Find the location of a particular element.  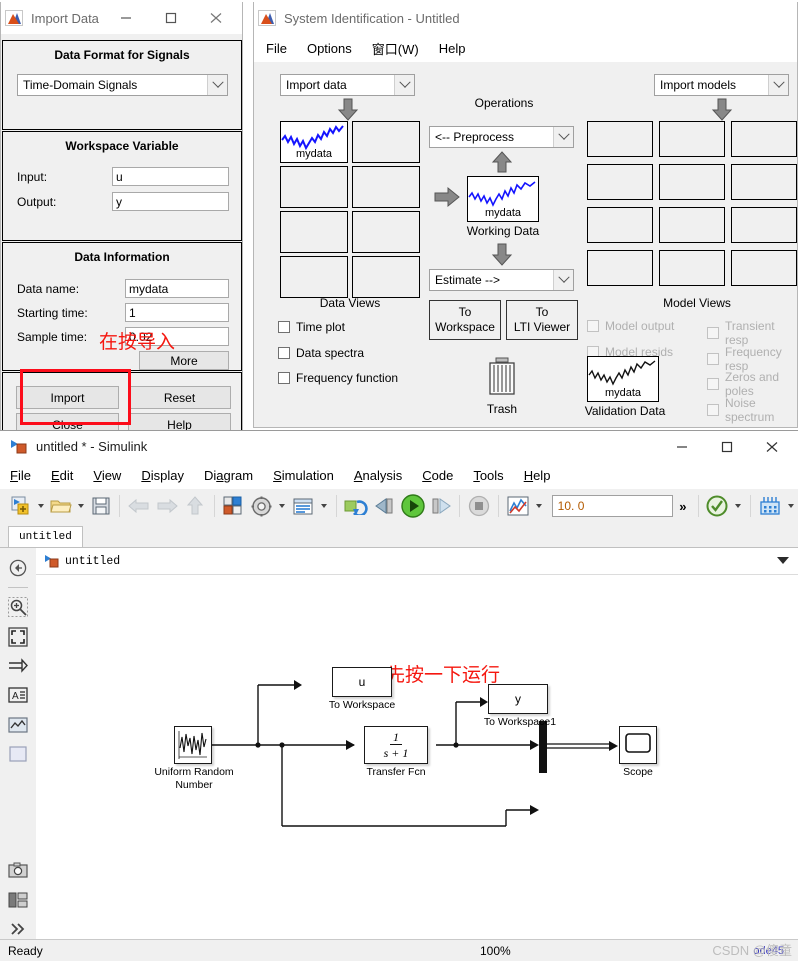

update-model-icon is located at coordinates (357, 506).